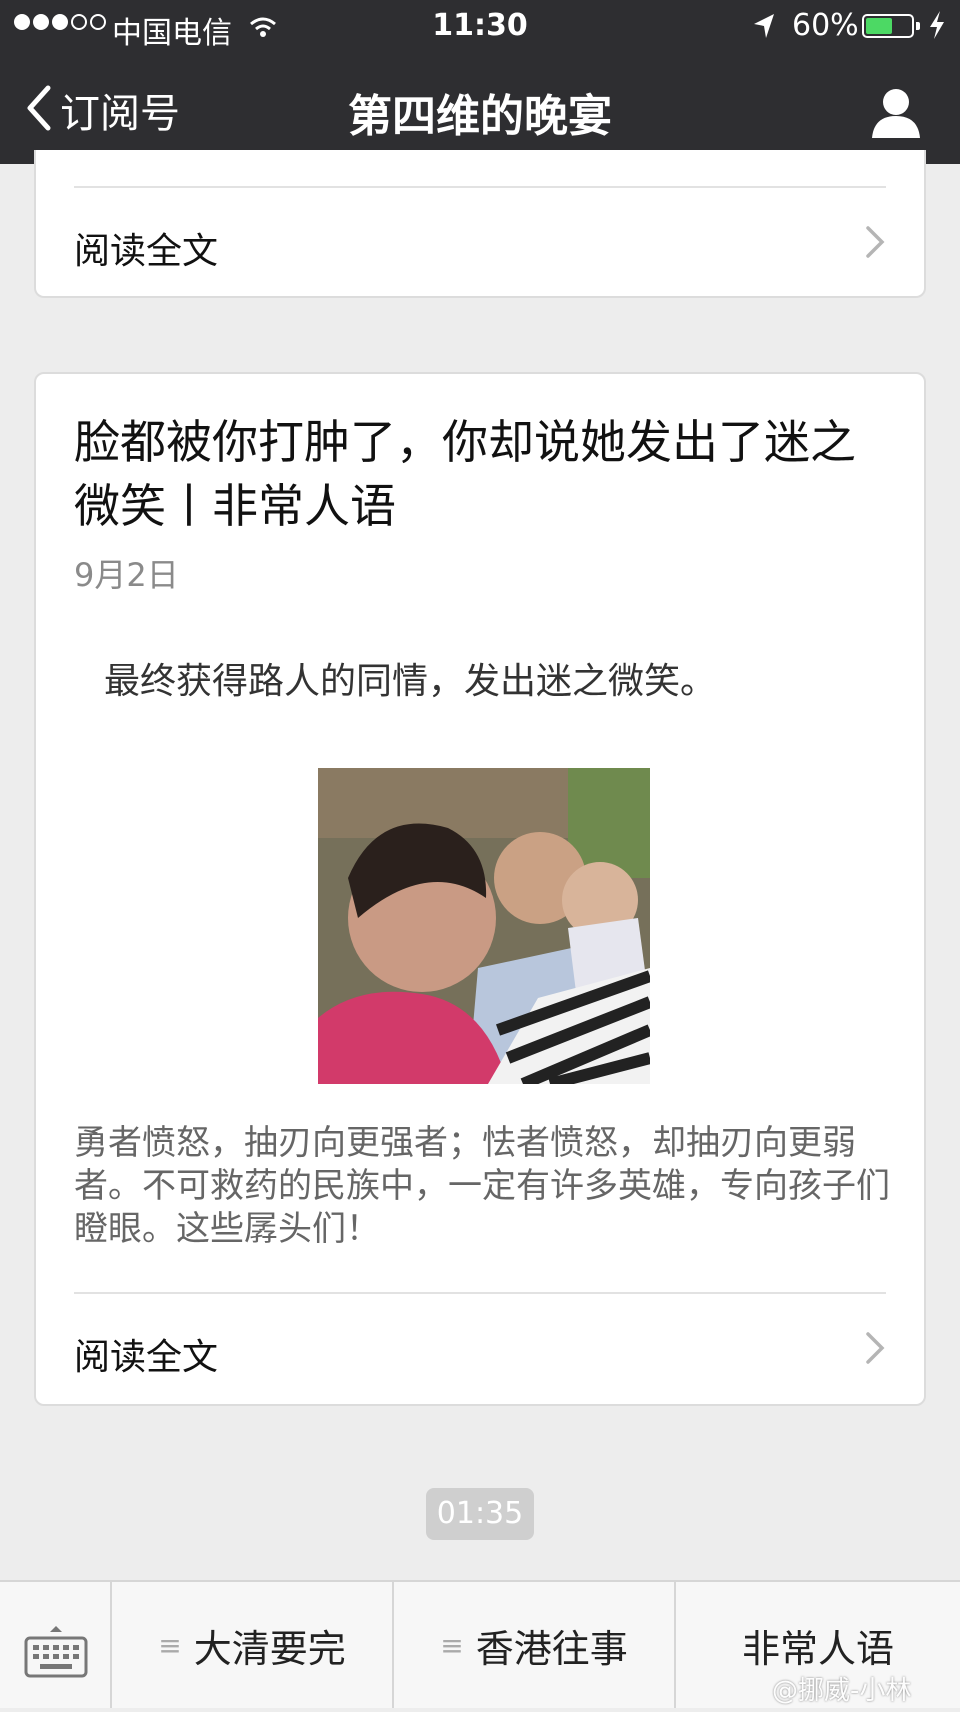 The height and width of the screenshot is (1712, 960). I want to click on menu-item-label: 大清要完, so click(269, 1648).